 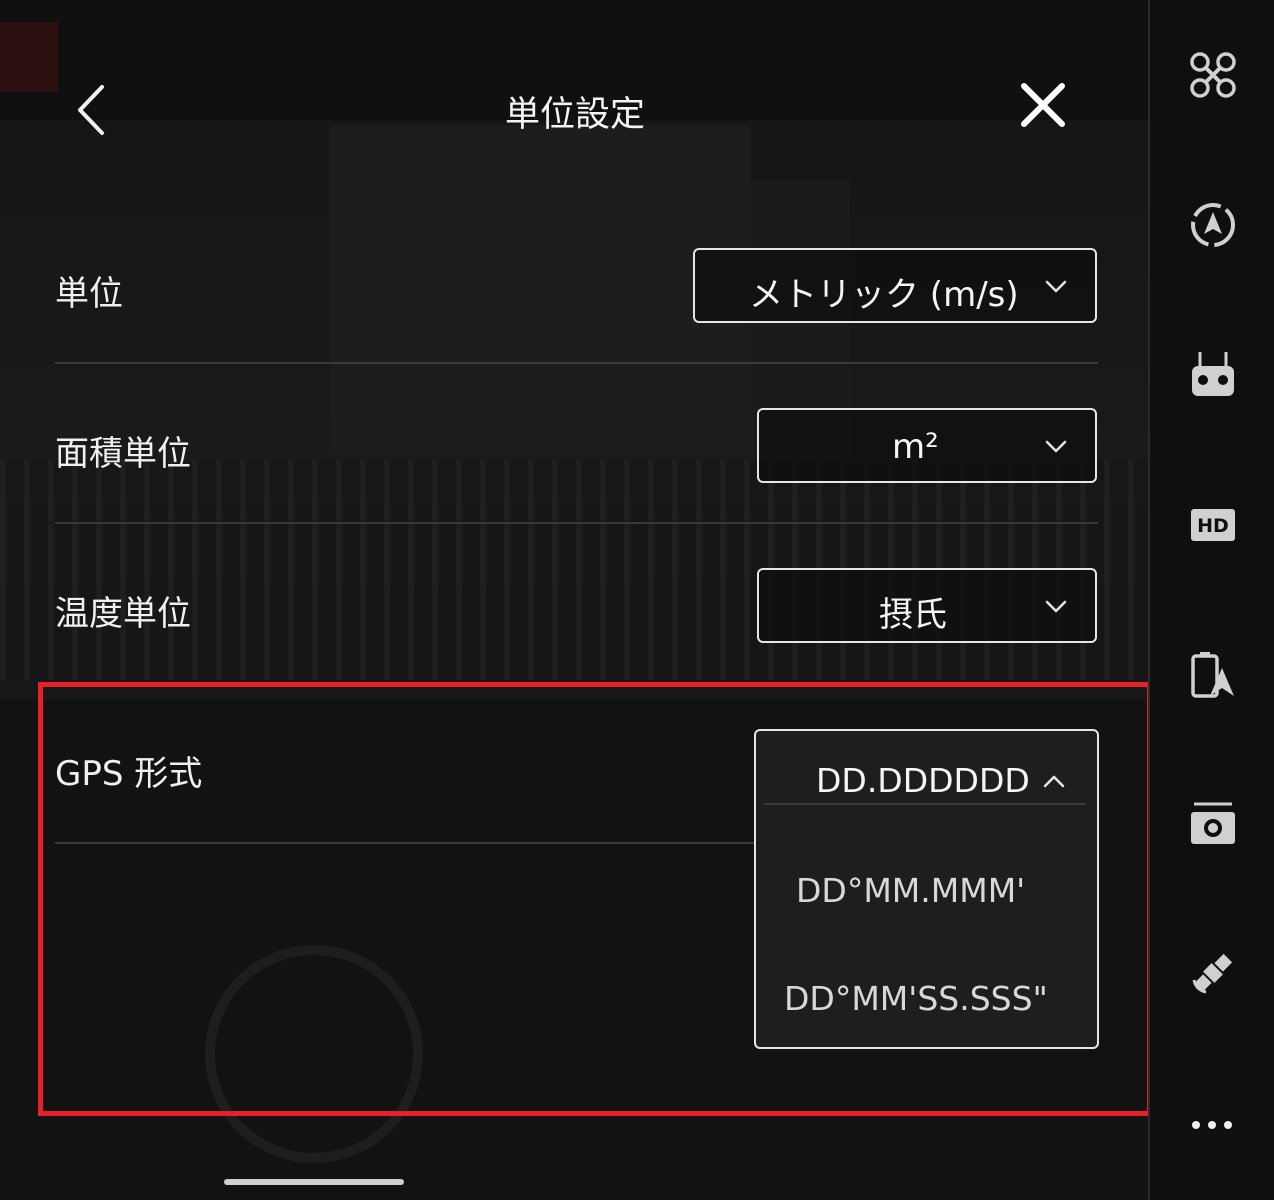 I want to click on hd-label: HD, so click(x=1213, y=526).